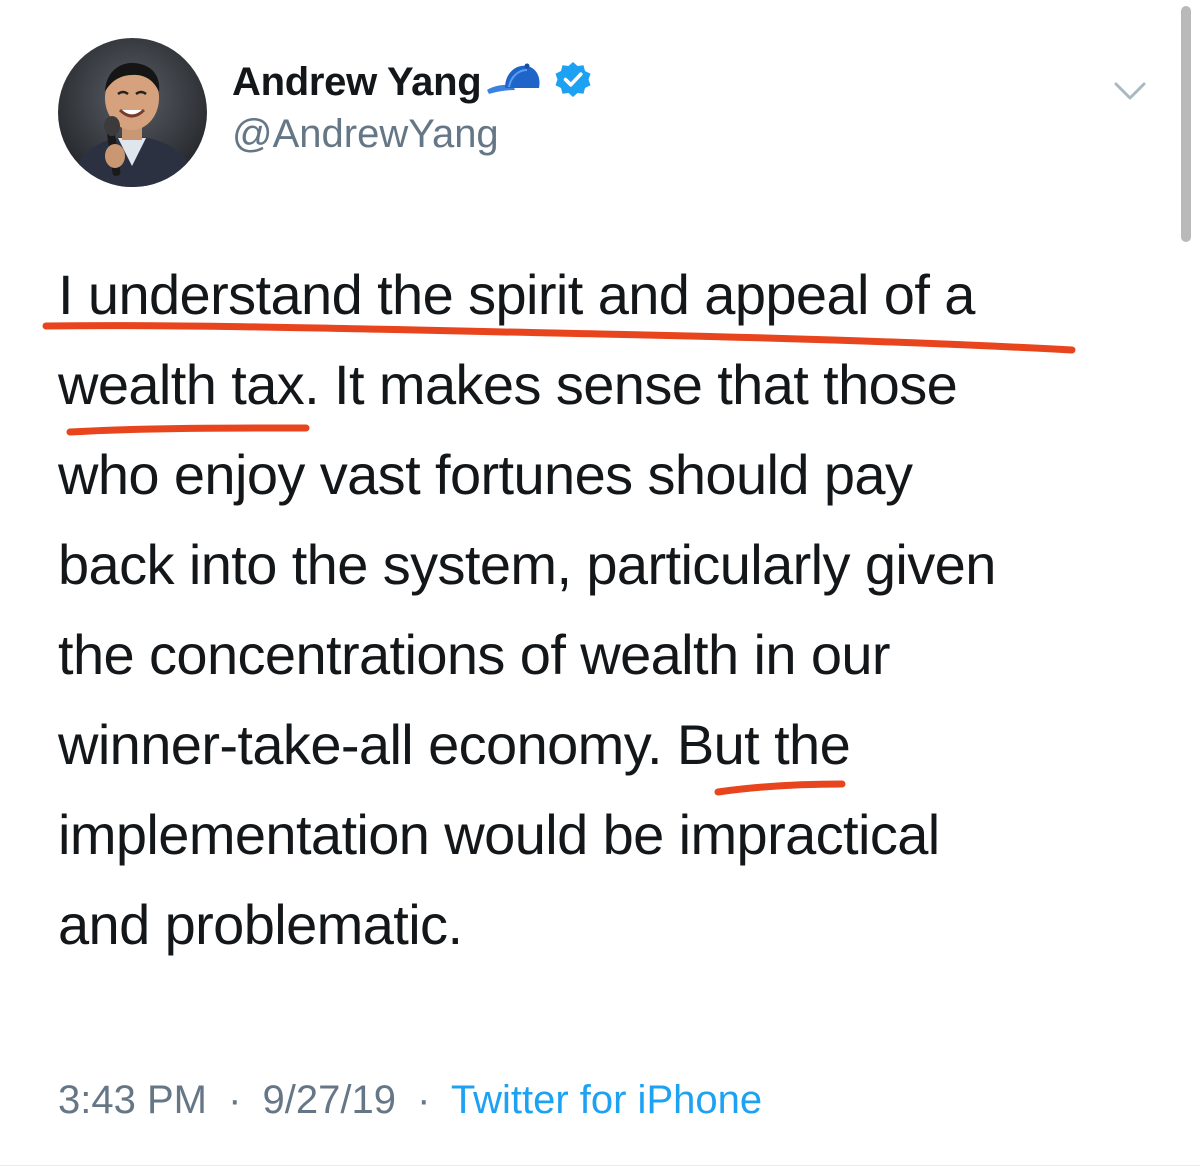  I want to click on tweet-text-line: and problematic., so click(260, 924).